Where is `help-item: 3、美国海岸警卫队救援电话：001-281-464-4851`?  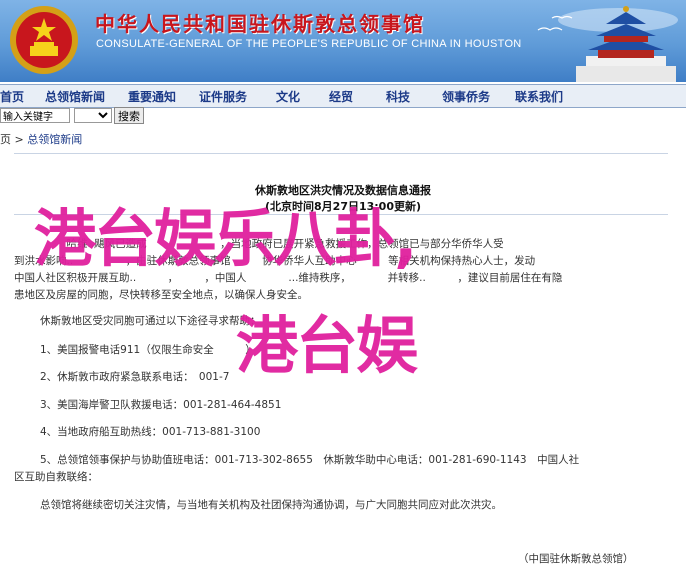
help-item: 3、美国海岸警卫队救援电话：001-281-464-4851 is located at coordinates (161, 405).